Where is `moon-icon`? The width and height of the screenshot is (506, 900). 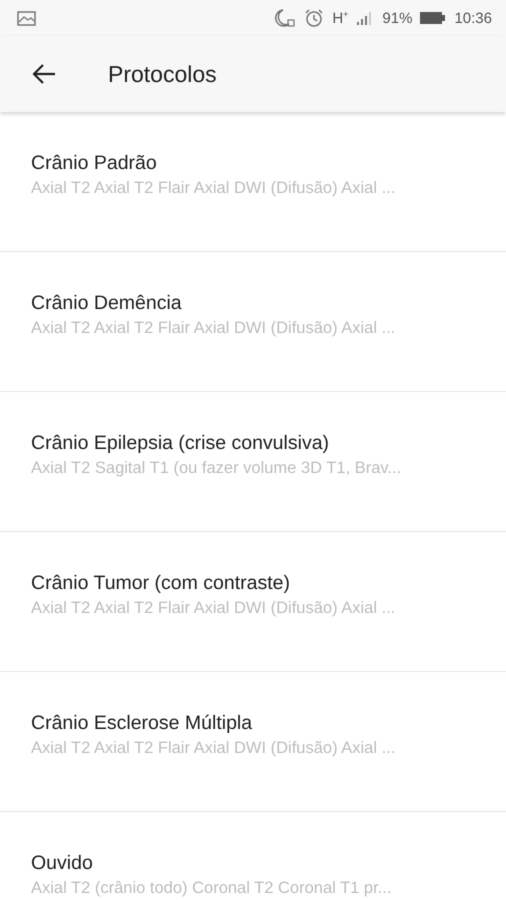 moon-icon is located at coordinates (285, 18).